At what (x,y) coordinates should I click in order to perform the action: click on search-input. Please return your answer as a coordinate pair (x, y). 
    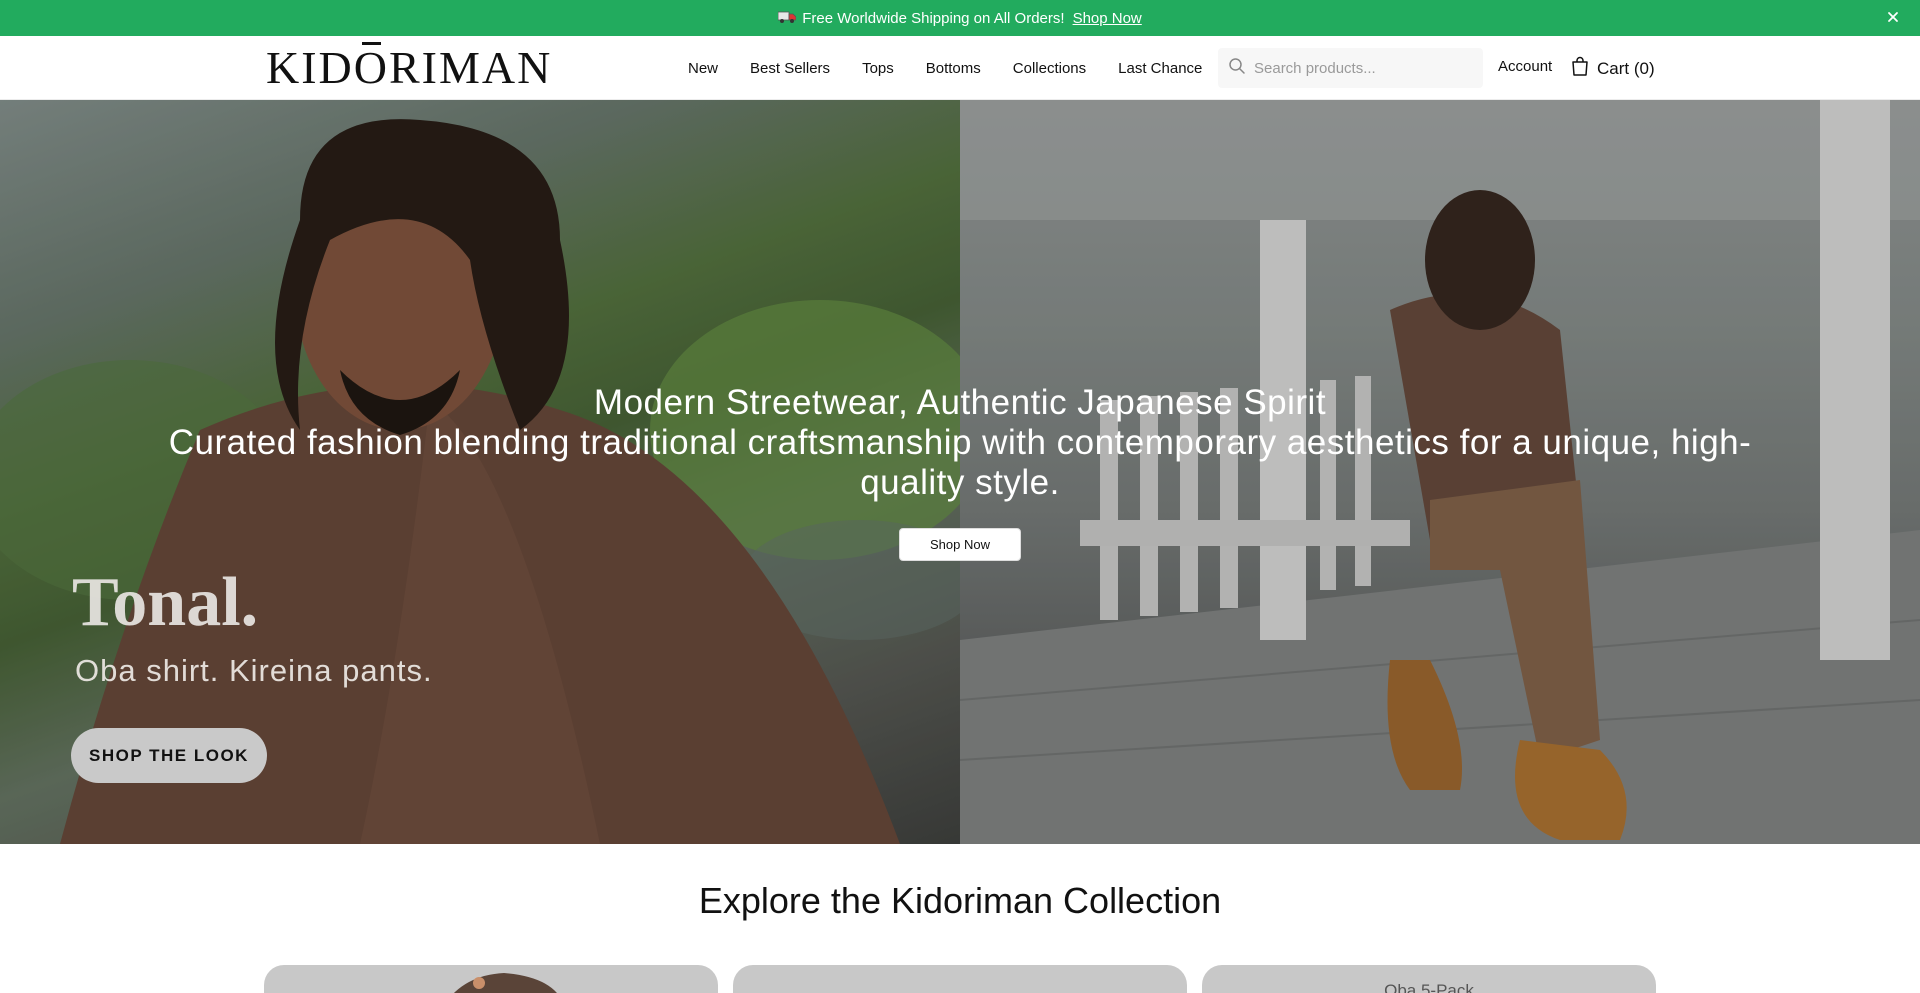
    Looking at the image, I should click on (1364, 68).